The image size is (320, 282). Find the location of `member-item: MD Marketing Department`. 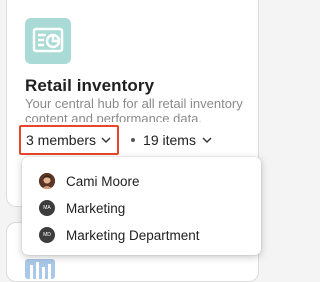

member-item: MD Marketing Department is located at coordinates (141, 235).